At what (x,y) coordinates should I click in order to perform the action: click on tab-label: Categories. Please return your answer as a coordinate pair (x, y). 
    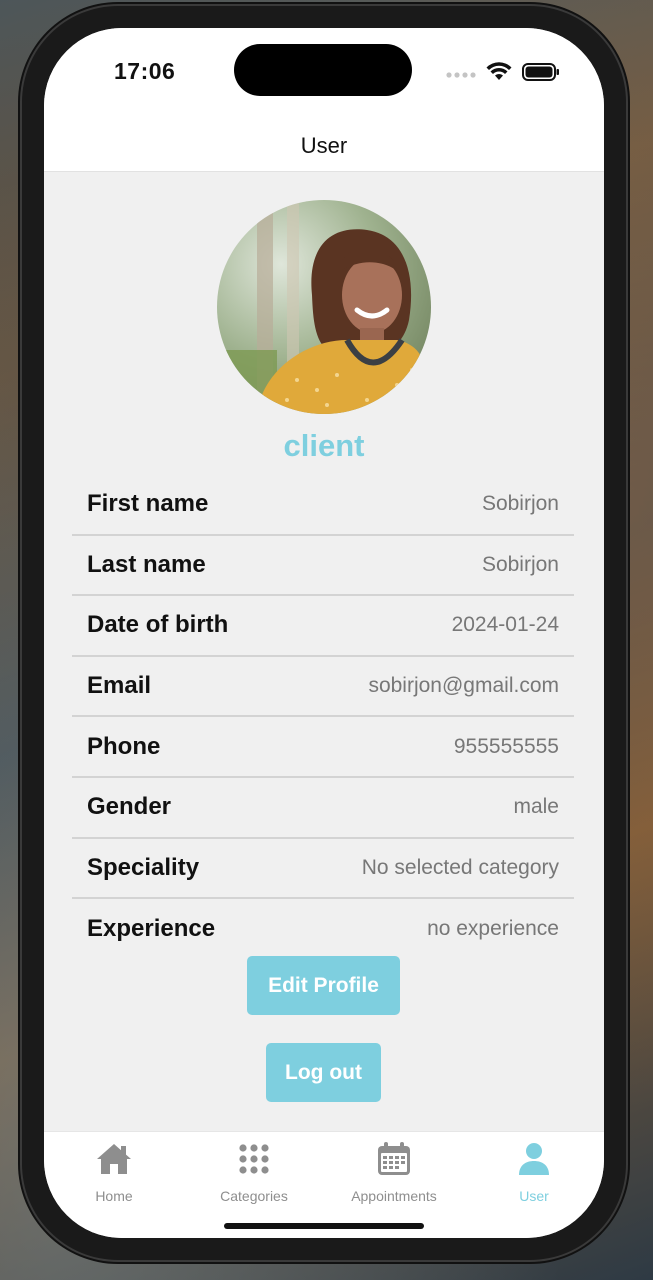
    Looking at the image, I should click on (254, 1196).